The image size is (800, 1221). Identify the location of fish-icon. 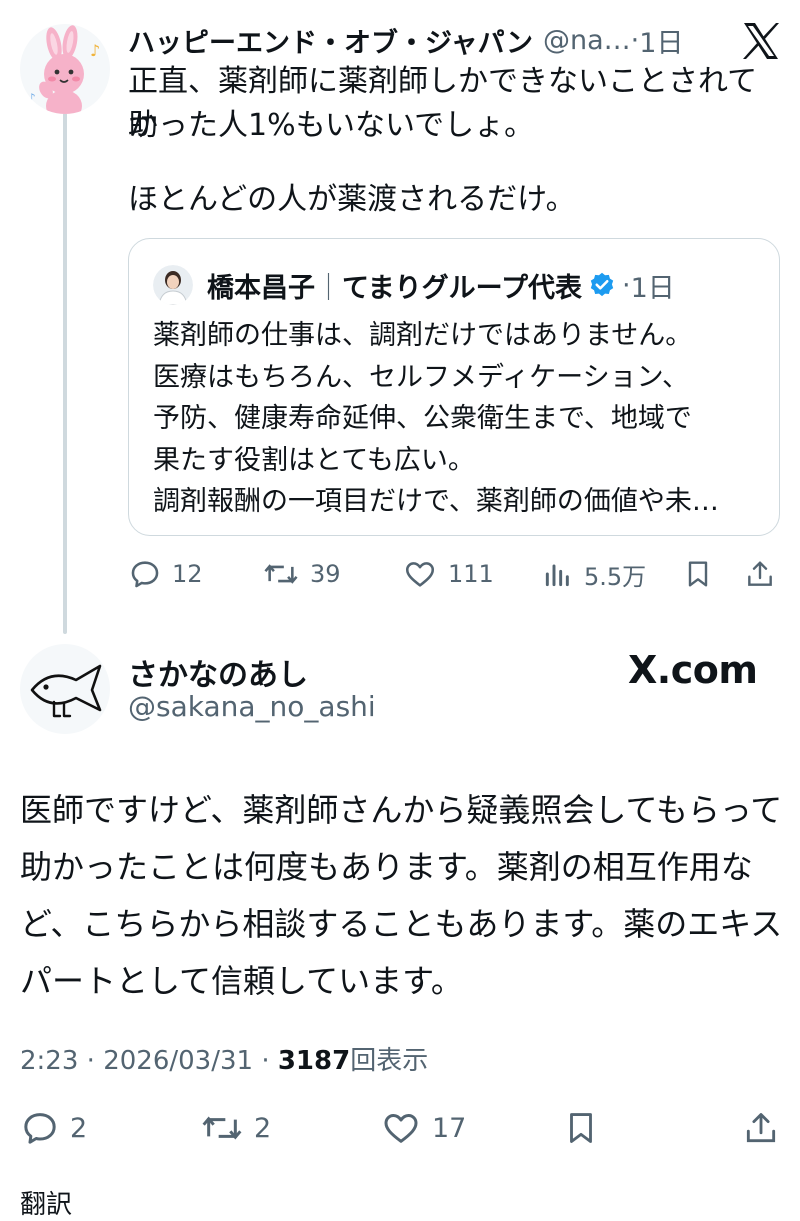
(66, 691).